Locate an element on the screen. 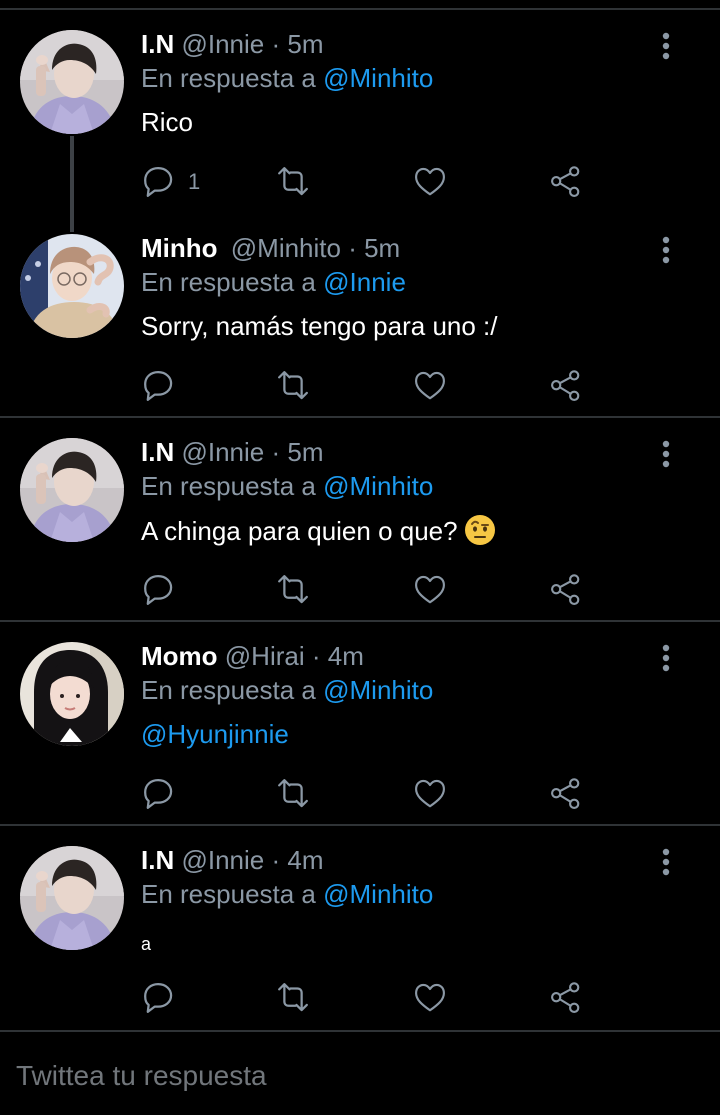  tweet-header: I.N @Innie · 4m is located at coordinates (232, 860).